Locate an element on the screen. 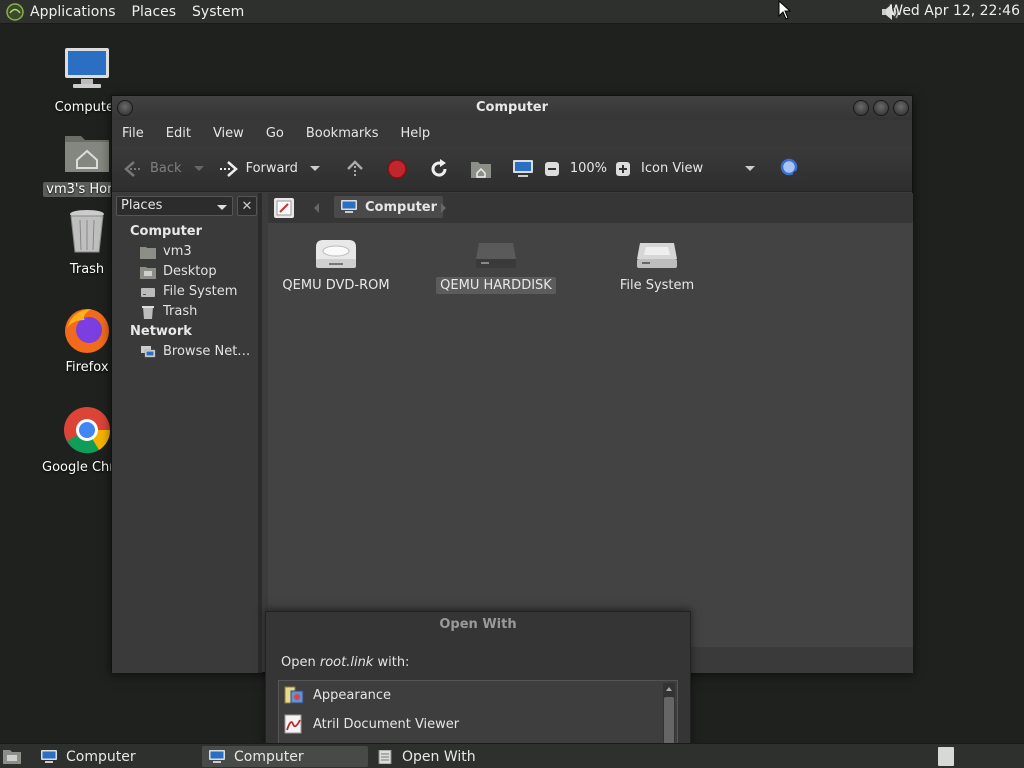  sidebar-header: Places ✕ is located at coordinates (187, 207).